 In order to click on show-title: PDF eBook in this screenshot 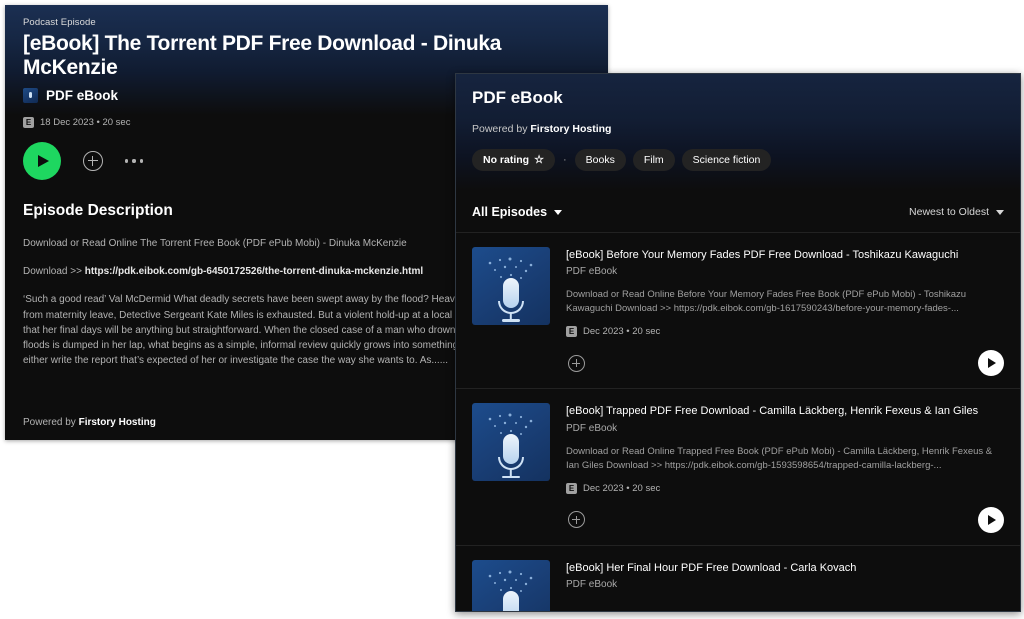, I will do `click(517, 97)`.